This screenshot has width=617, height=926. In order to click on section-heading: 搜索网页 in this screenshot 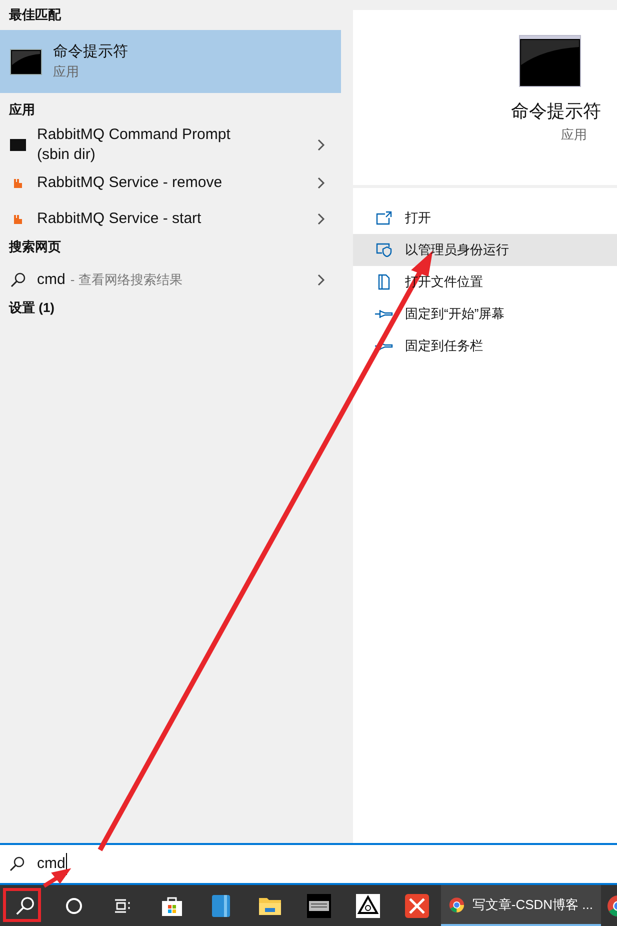, I will do `click(35, 247)`.